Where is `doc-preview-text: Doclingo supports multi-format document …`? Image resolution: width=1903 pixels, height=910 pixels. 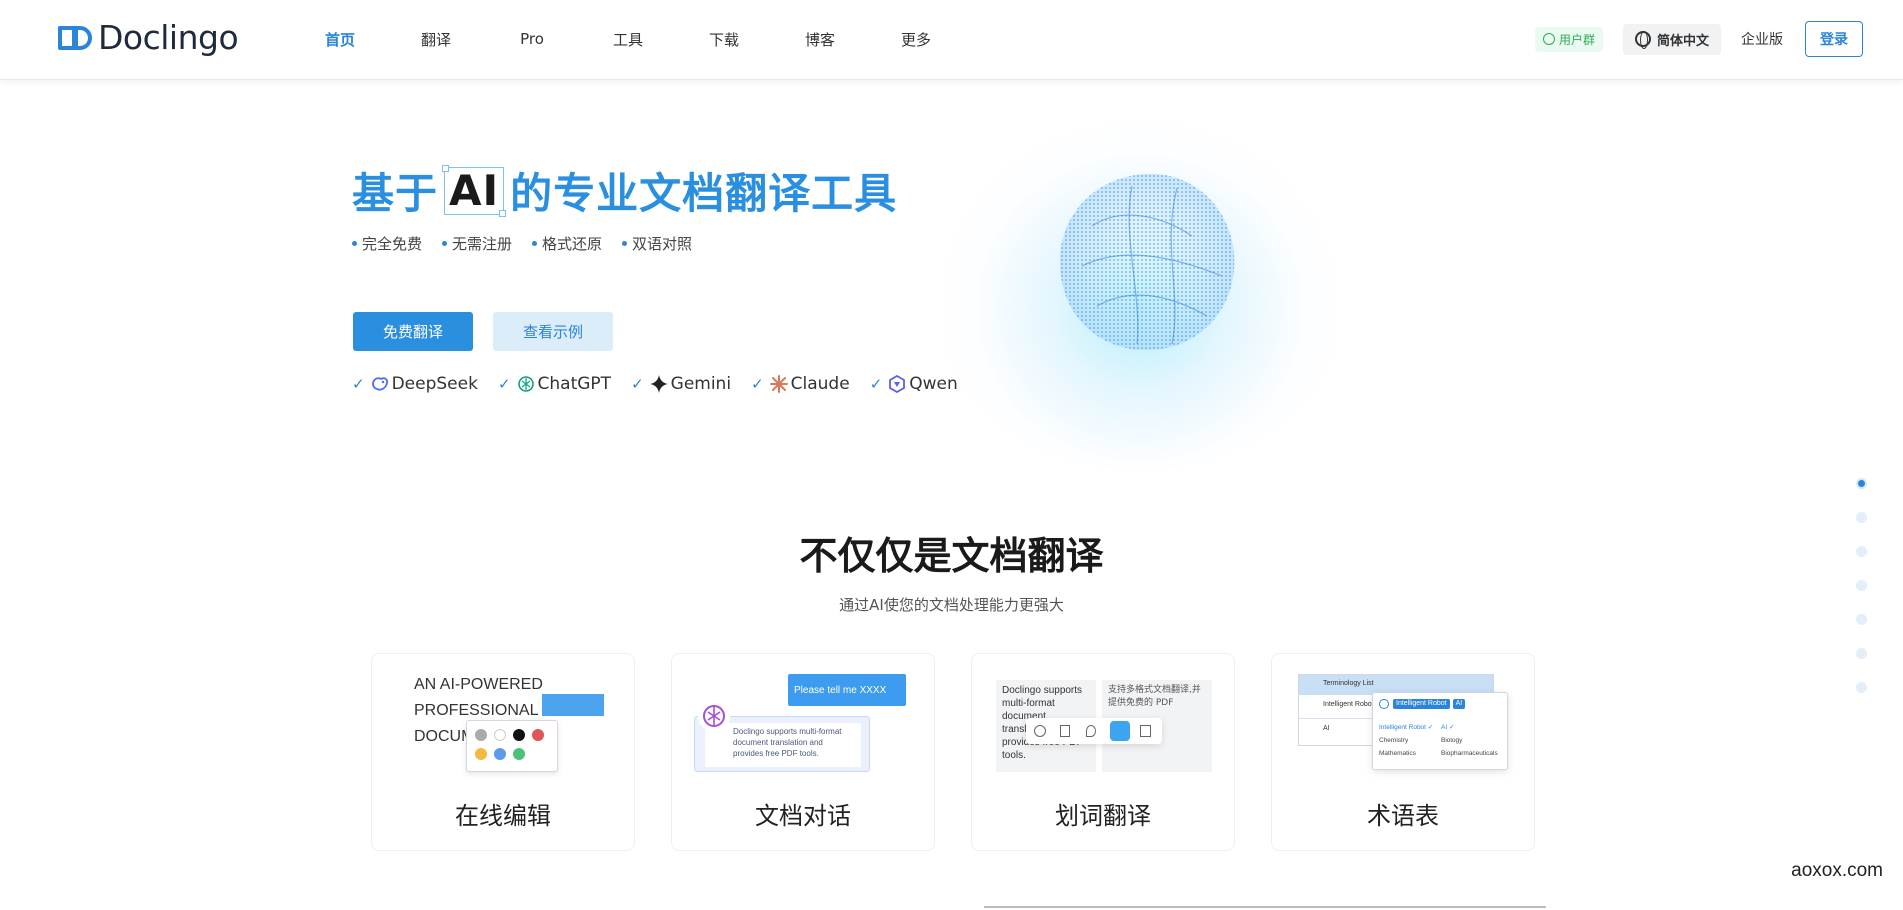
doc-preview-text: Doclingo supports multi-format document … is located at coordinates (783, 745).